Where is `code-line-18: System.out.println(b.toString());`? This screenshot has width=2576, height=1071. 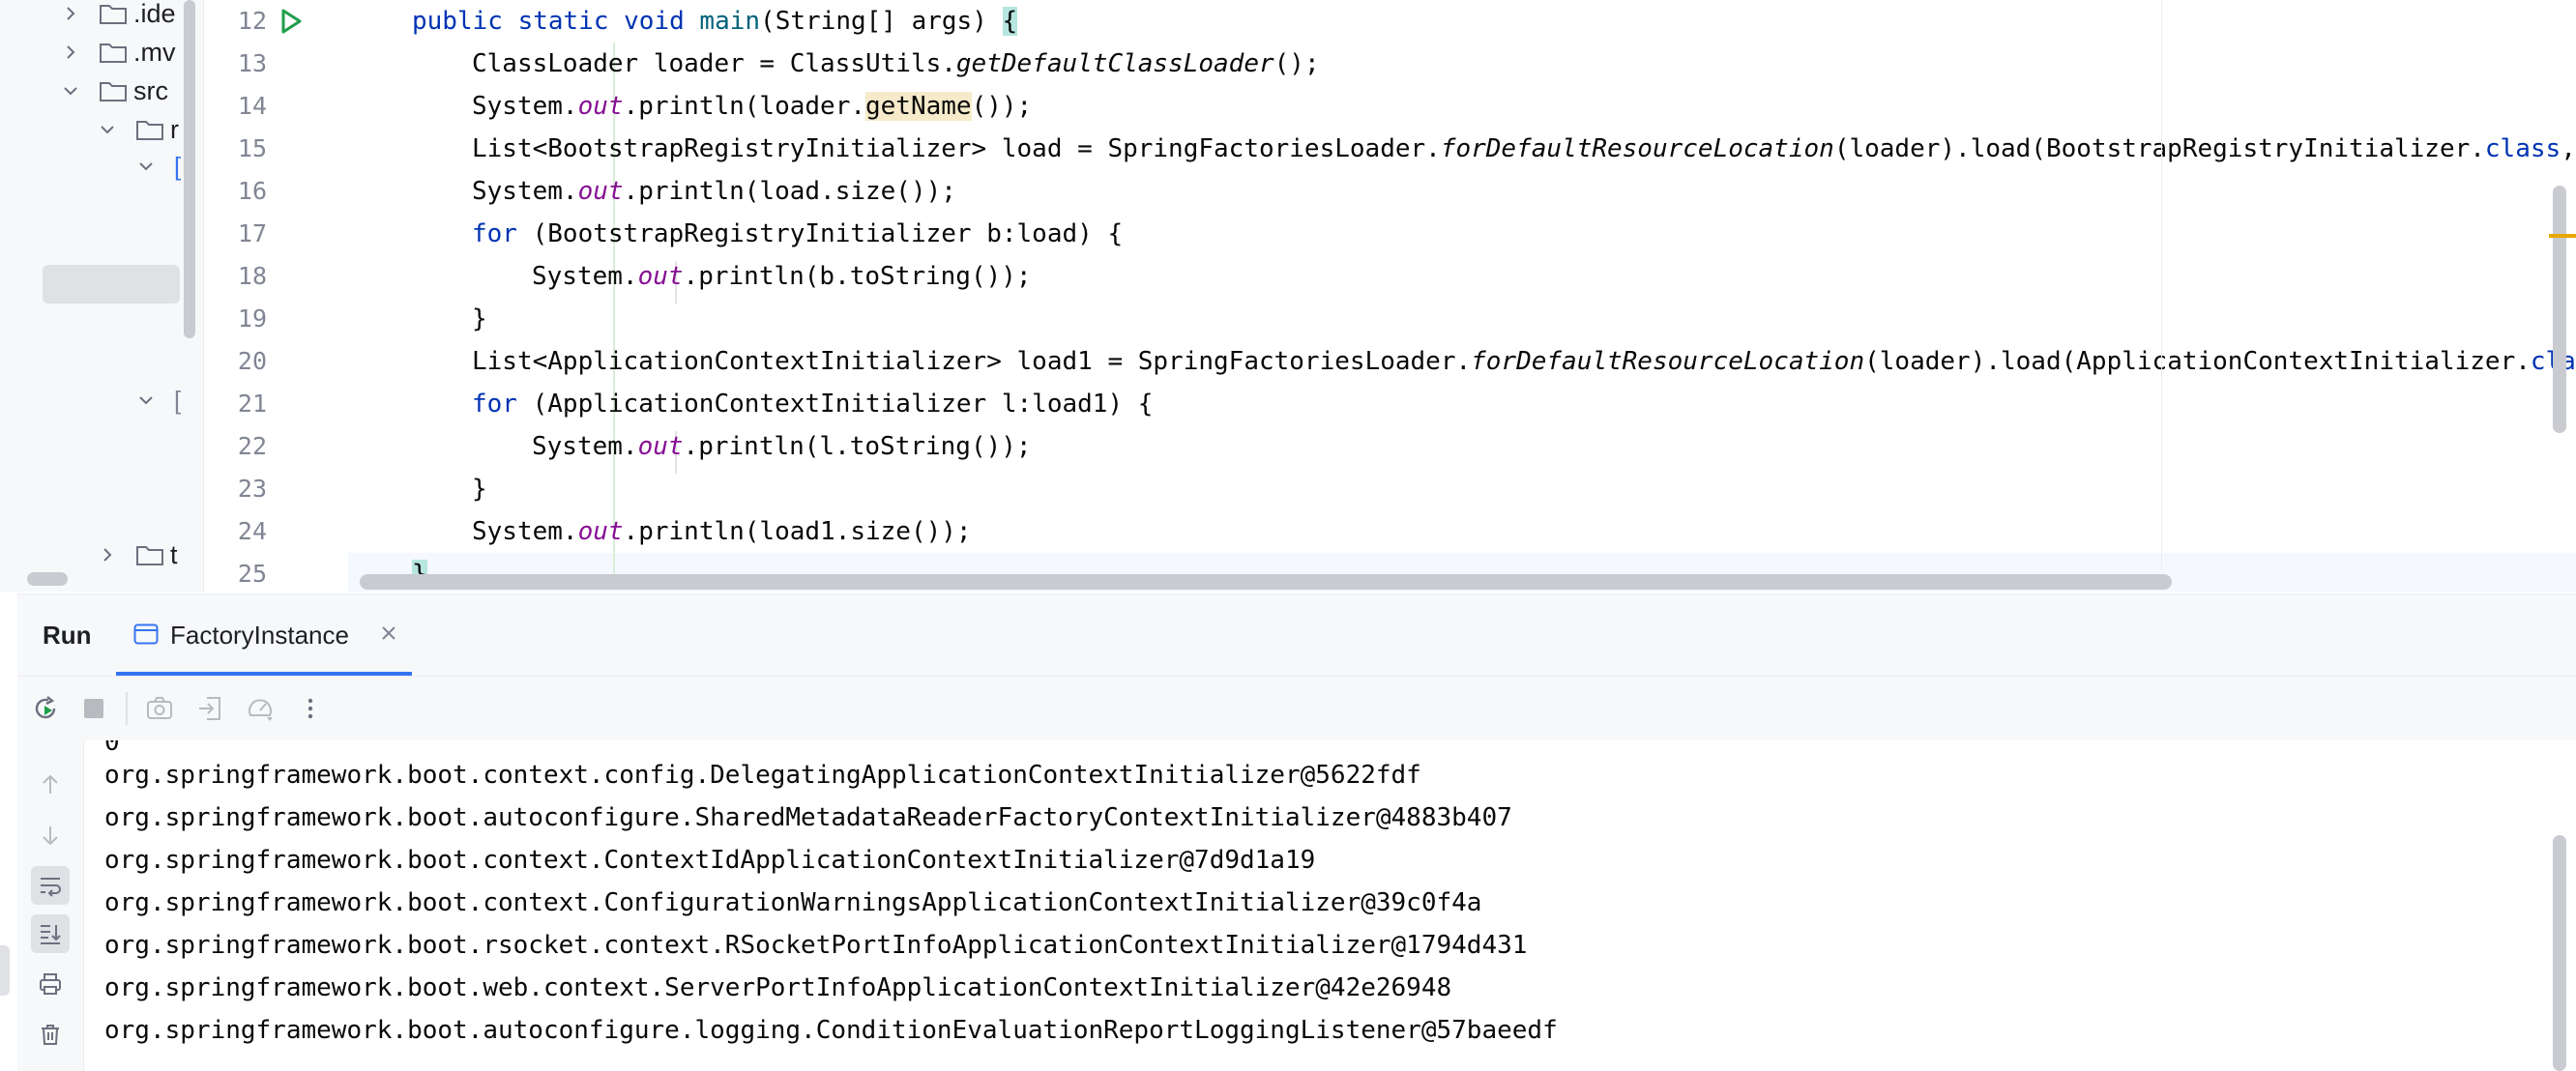 code-line-18: System.out.println(b.toString()); is located at coordinates (782, 276).